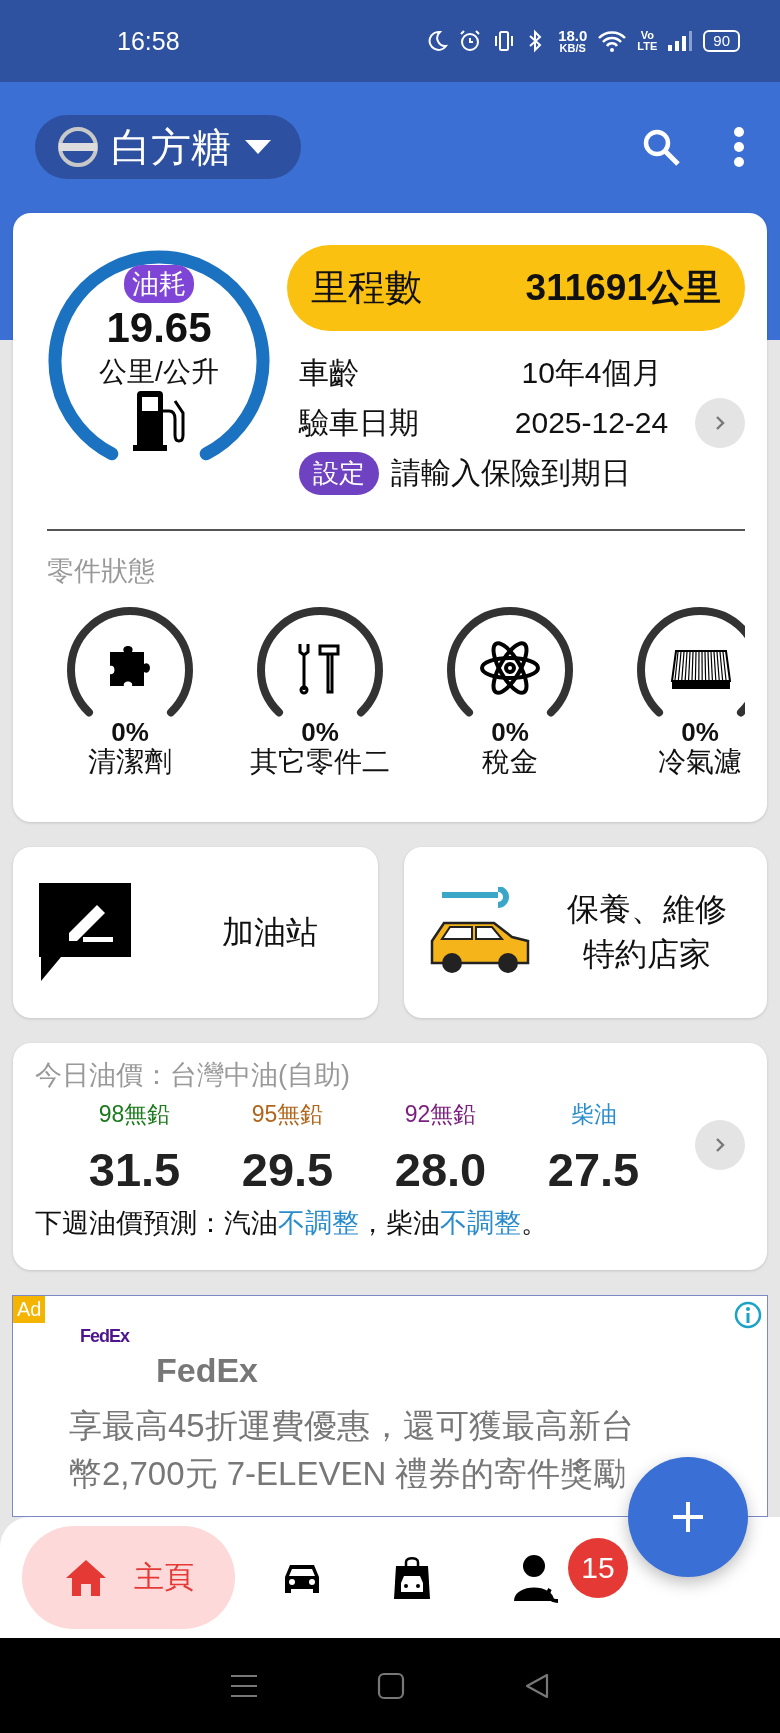  What do you see at coordinates (537, 1685) in the screenshot?
I see `back-icon` at bounding box center [537, 1685].